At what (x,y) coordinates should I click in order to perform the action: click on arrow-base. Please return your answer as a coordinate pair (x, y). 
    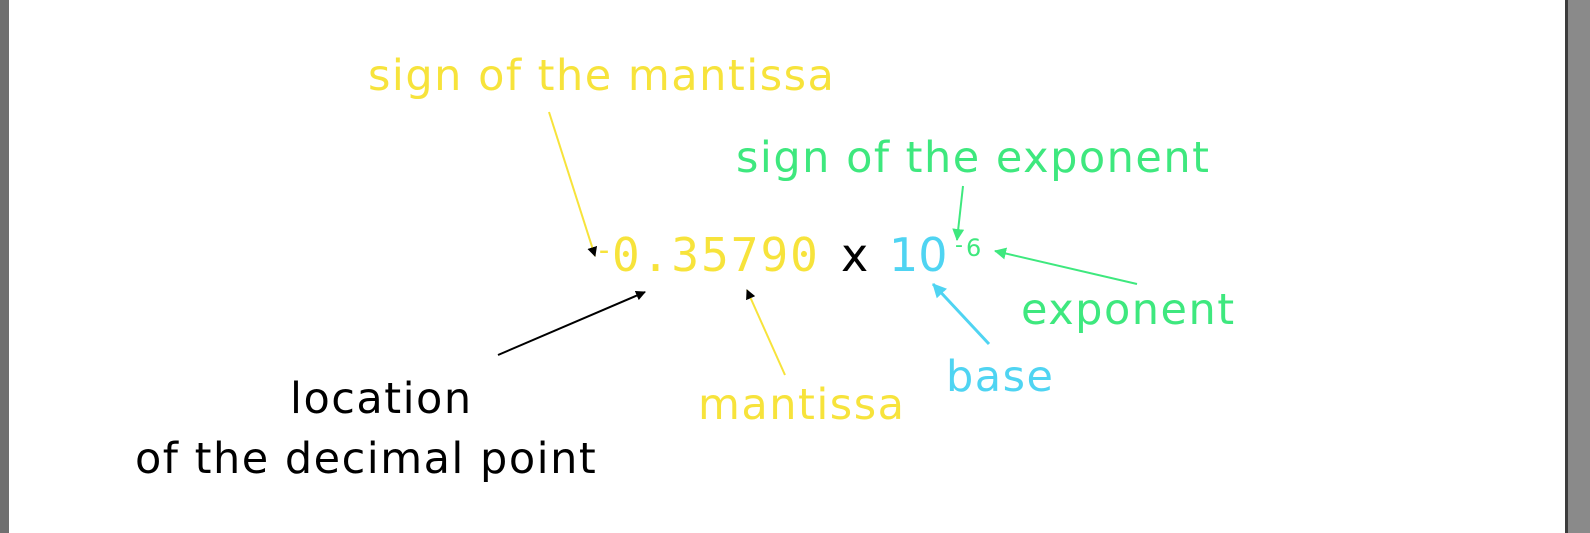
    Looking at the image, I should click on (961, 314).